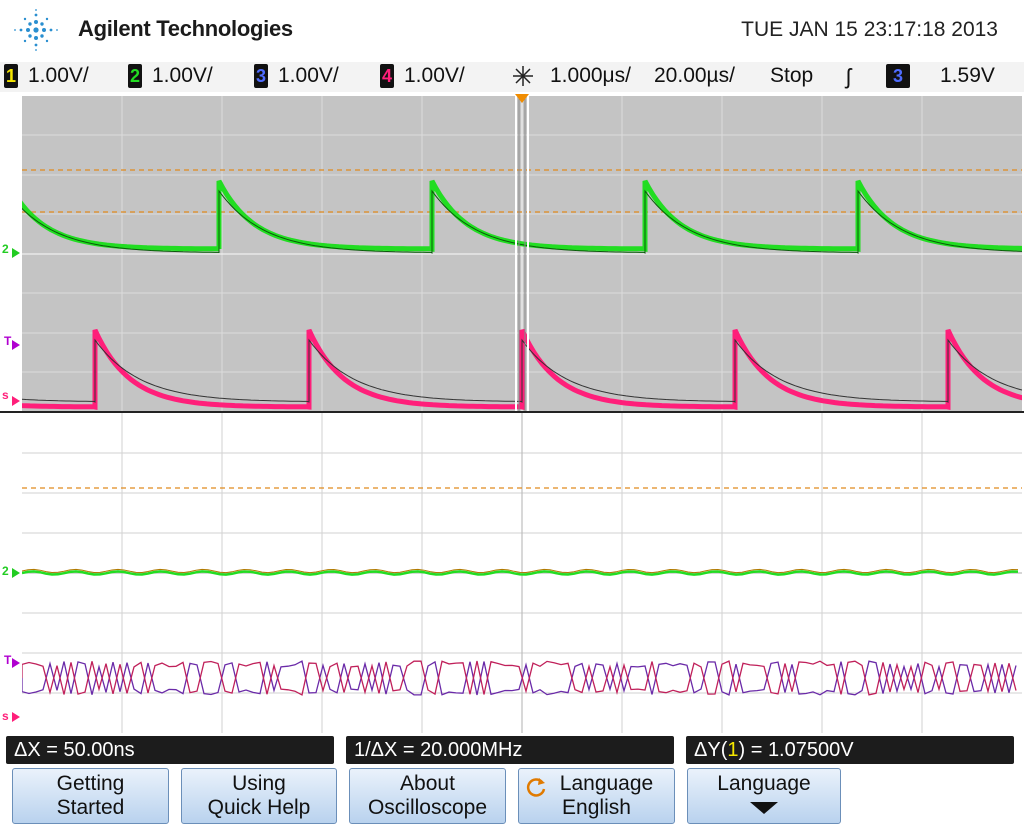  I want to click on ch4-scale: 4 1.00V/, so click(422, 76).